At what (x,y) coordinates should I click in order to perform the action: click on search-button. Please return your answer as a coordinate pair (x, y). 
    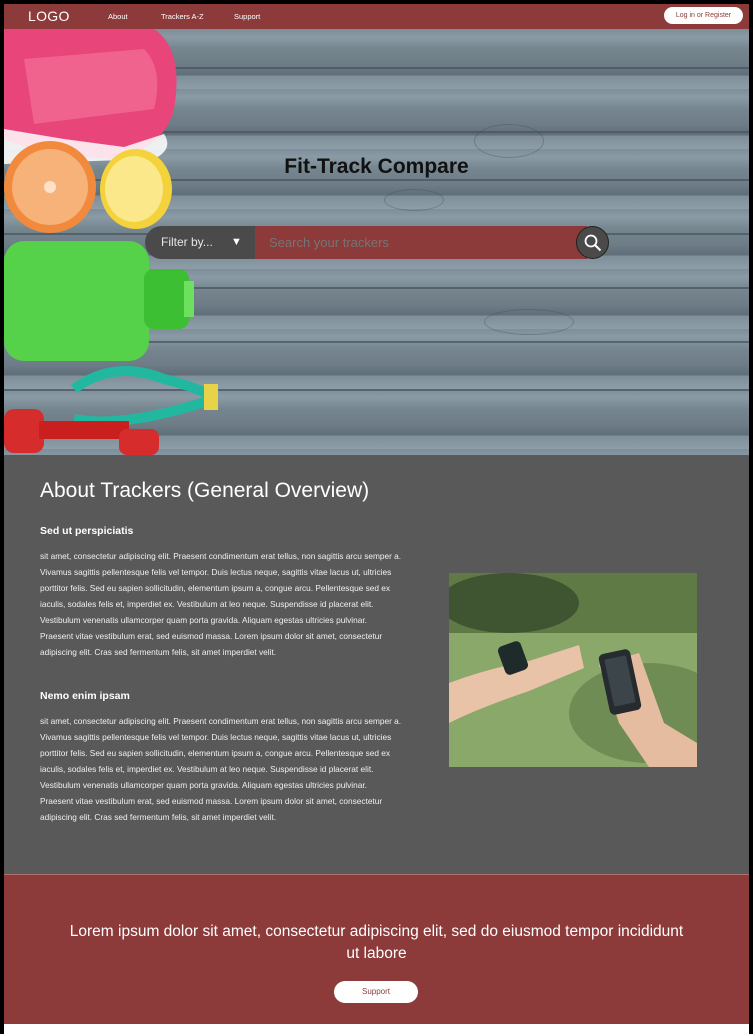
    Looking at the image, I should click on (592, 242).